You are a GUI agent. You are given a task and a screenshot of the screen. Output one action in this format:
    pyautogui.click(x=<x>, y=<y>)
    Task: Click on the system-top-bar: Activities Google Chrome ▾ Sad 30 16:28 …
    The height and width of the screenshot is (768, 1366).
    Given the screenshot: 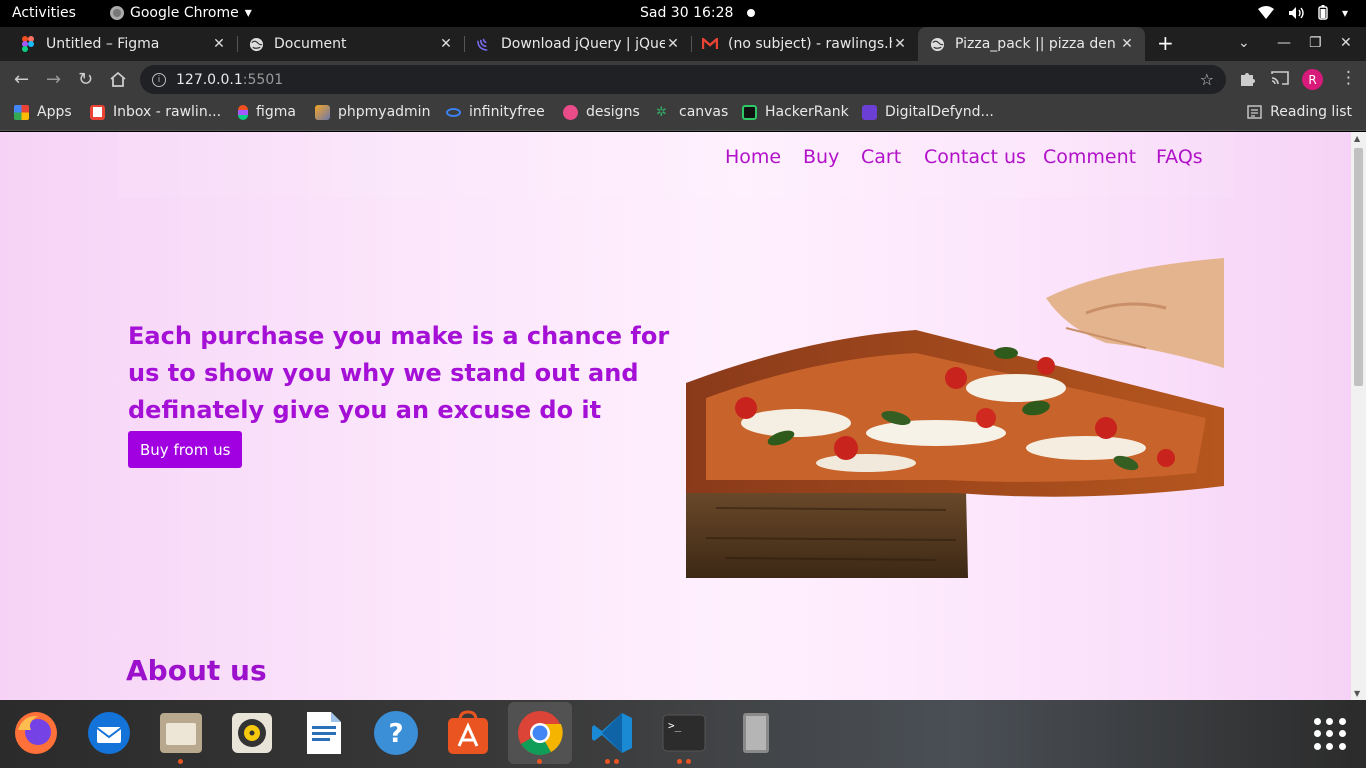 What is the action you would take?
    pyautogui.click(x=683, y=13)
    